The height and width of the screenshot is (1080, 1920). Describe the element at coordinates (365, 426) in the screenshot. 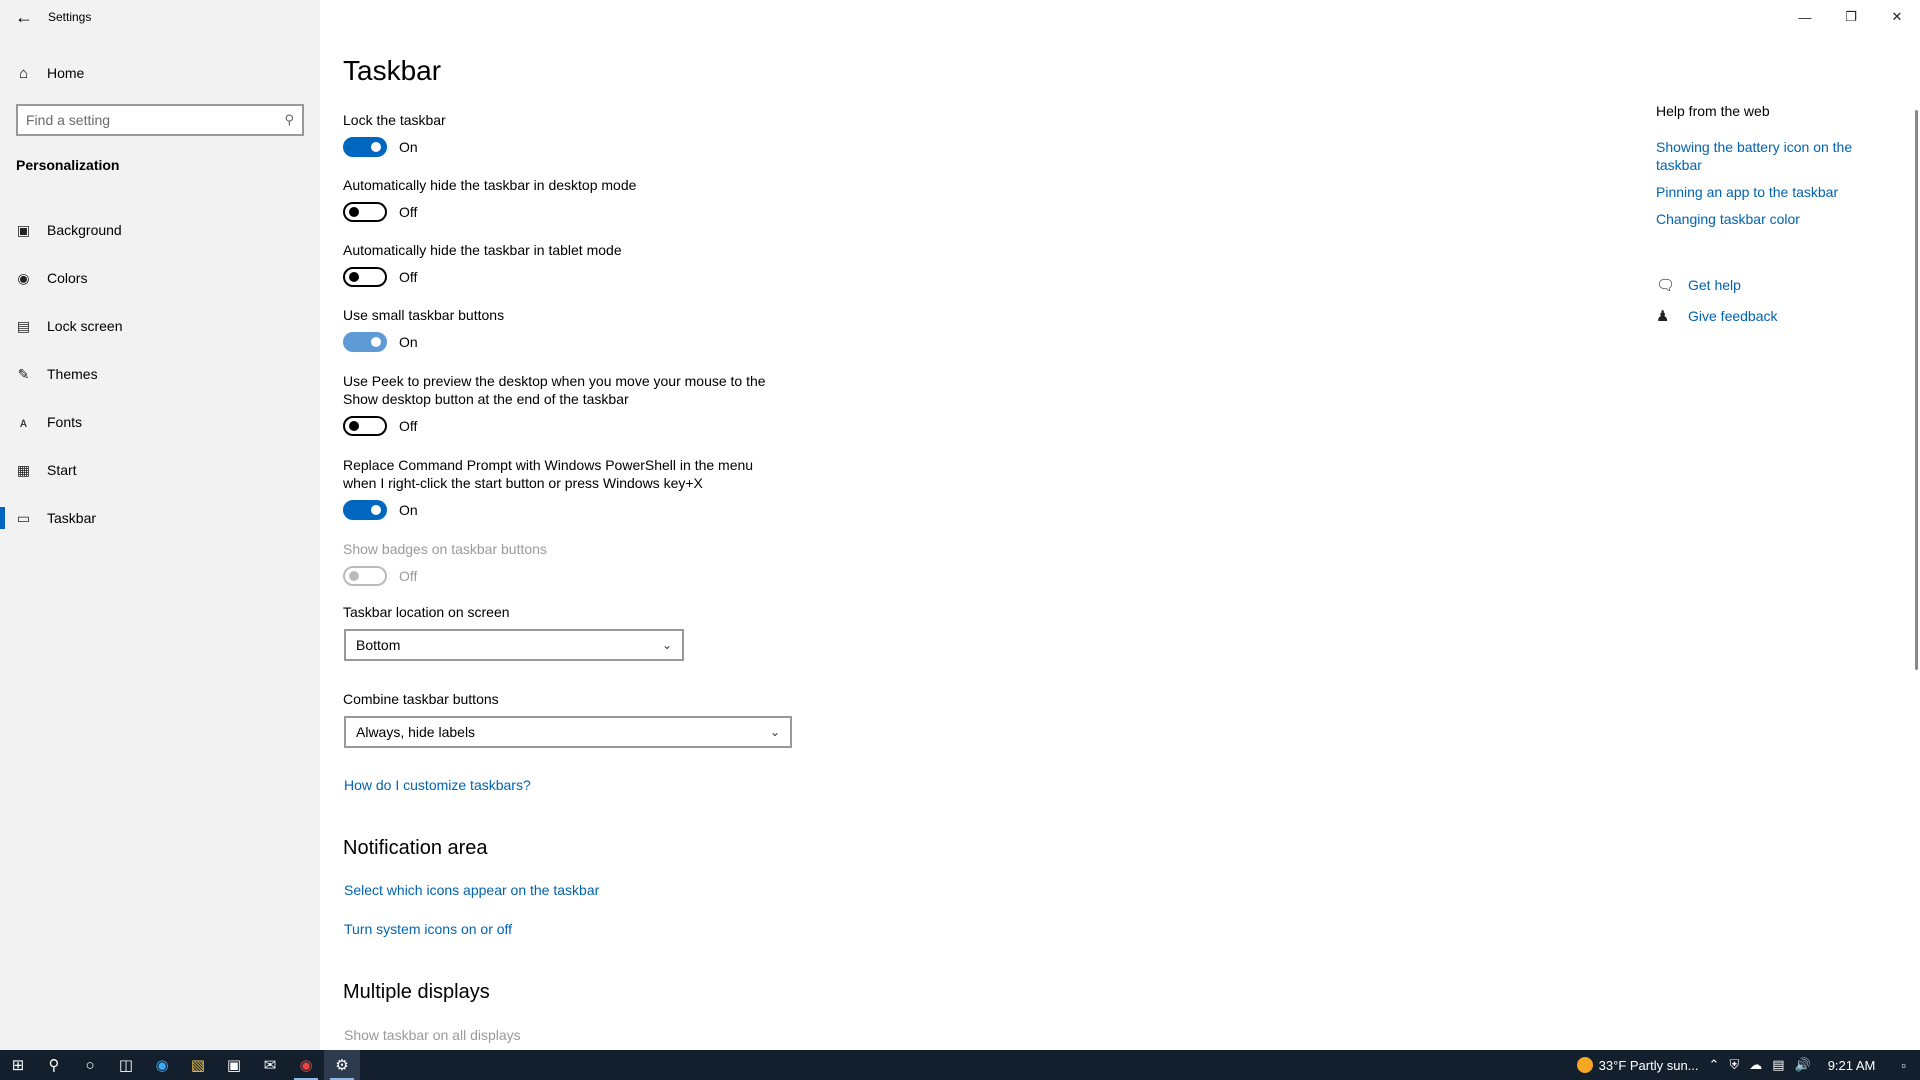

I see `peek-toggle` at that location.